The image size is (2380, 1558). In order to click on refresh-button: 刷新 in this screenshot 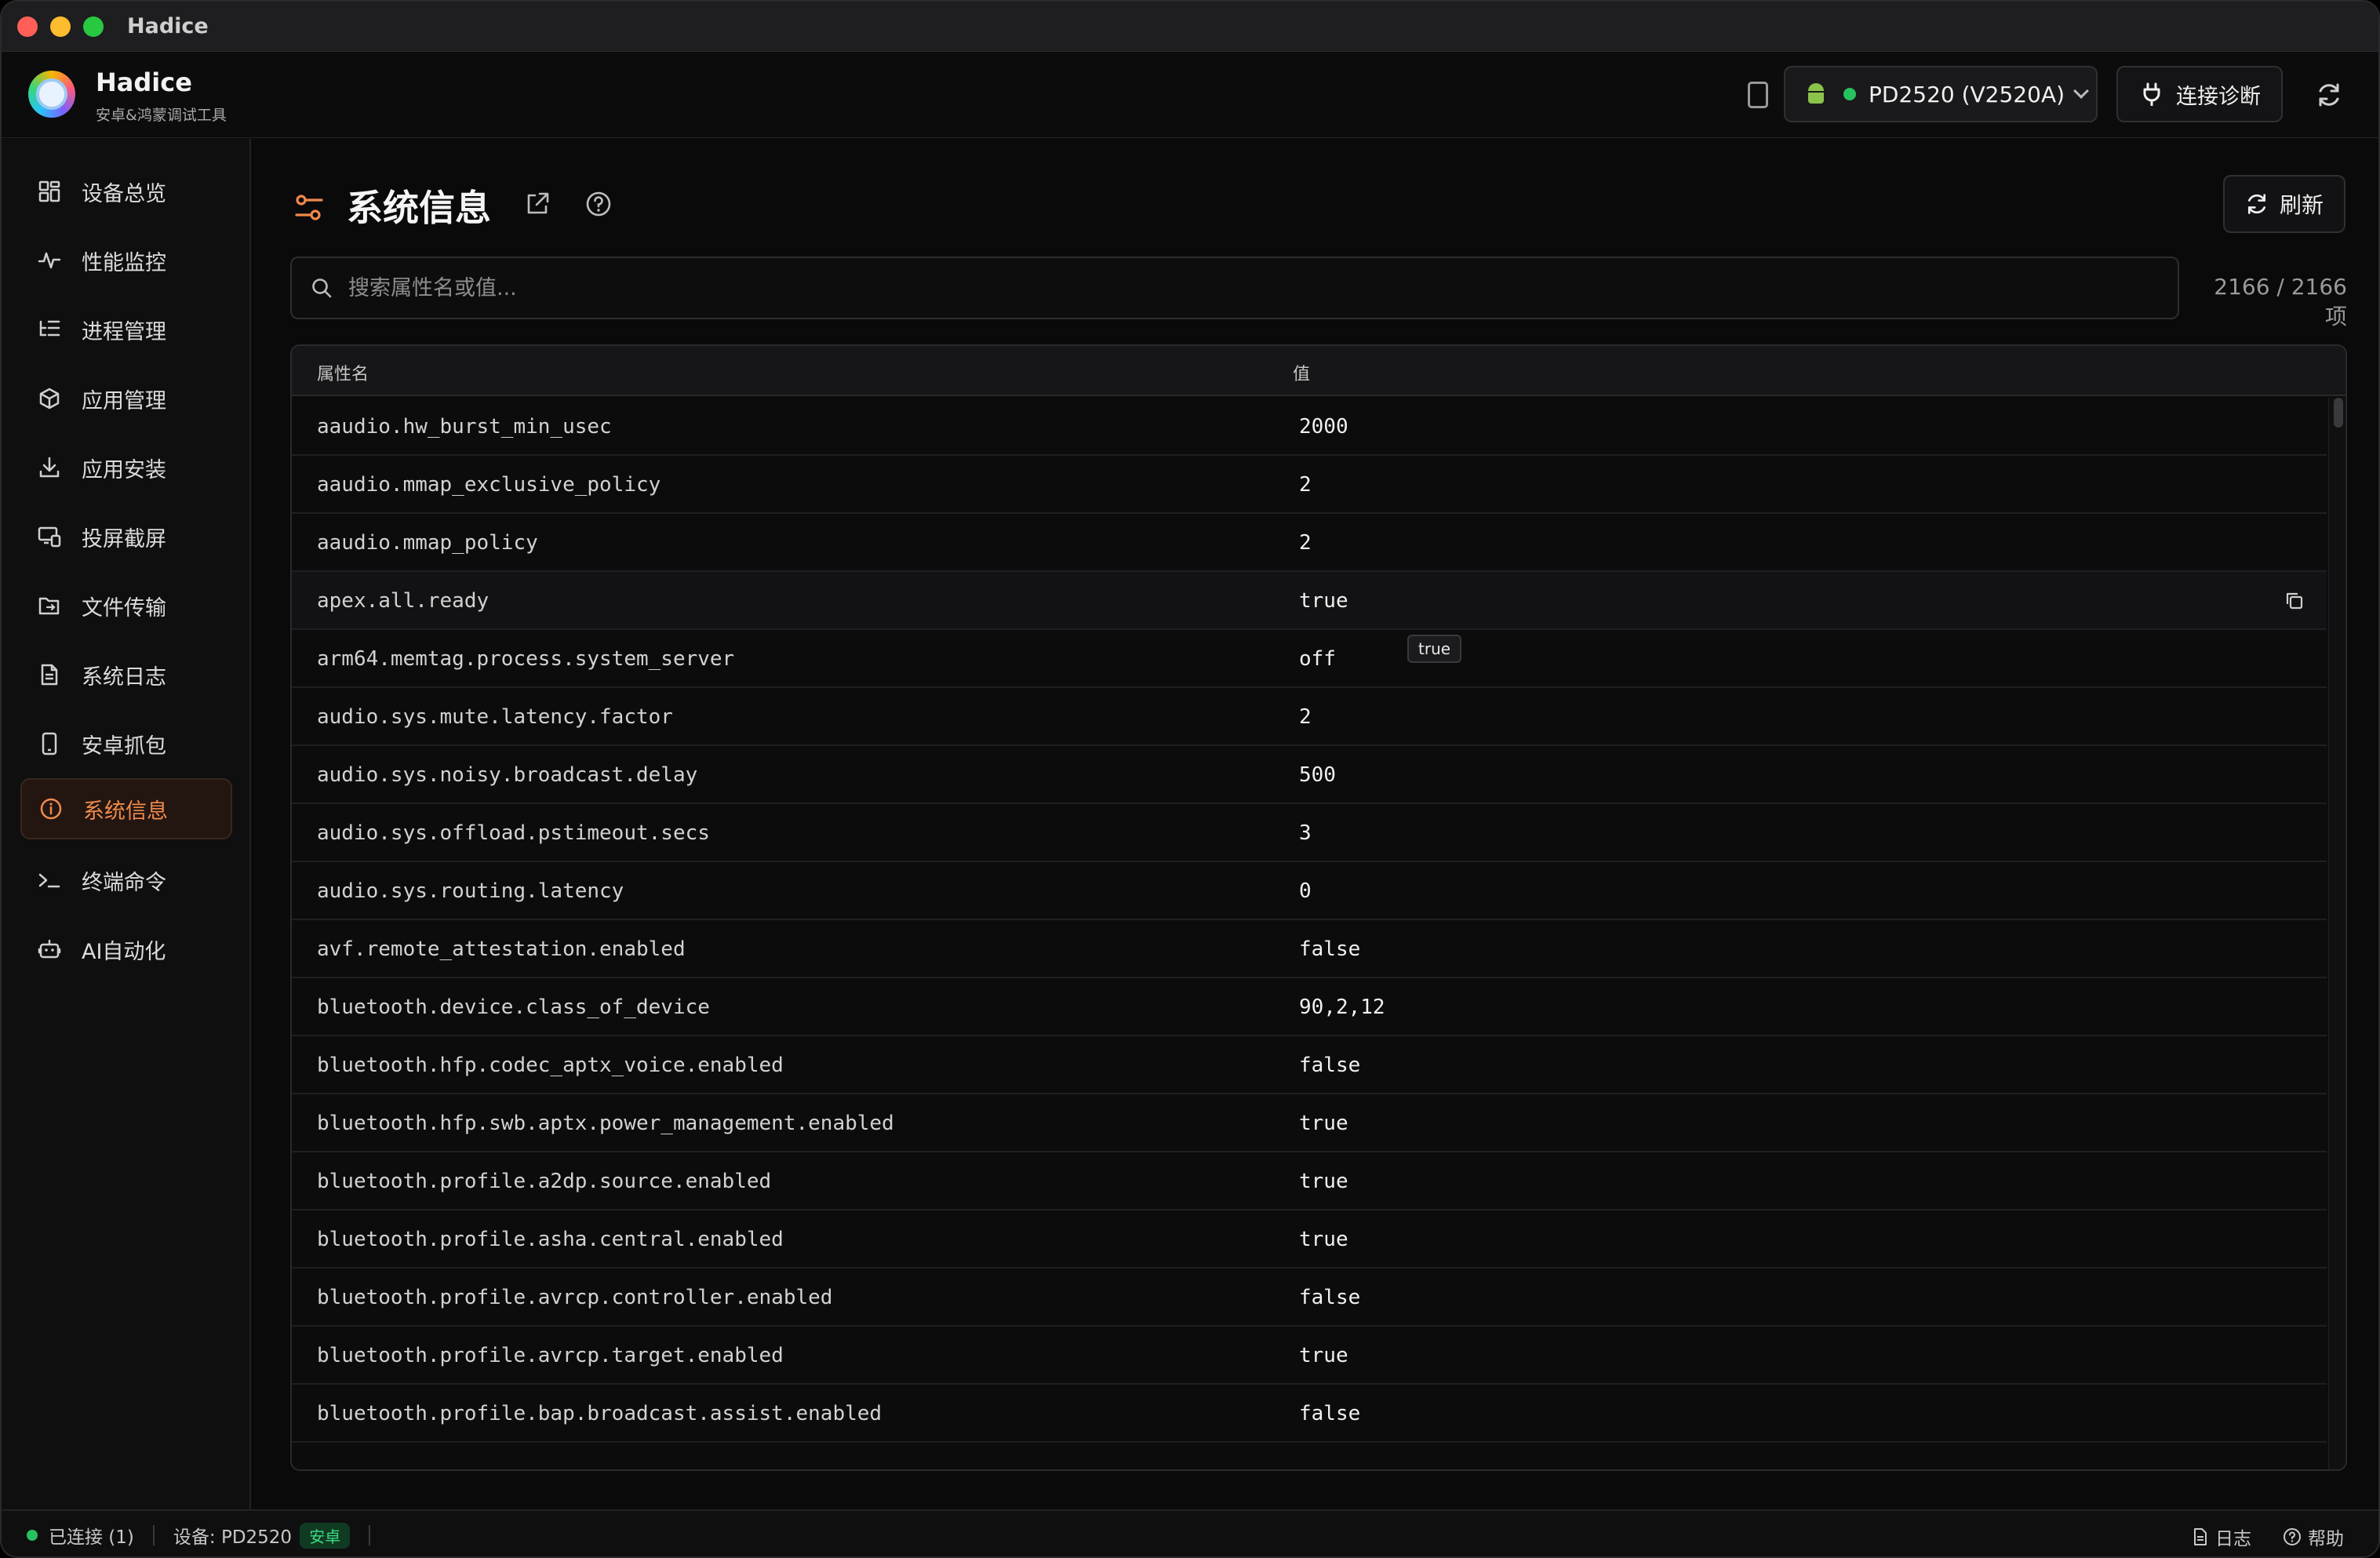, I will do `click(2284, 204)`.